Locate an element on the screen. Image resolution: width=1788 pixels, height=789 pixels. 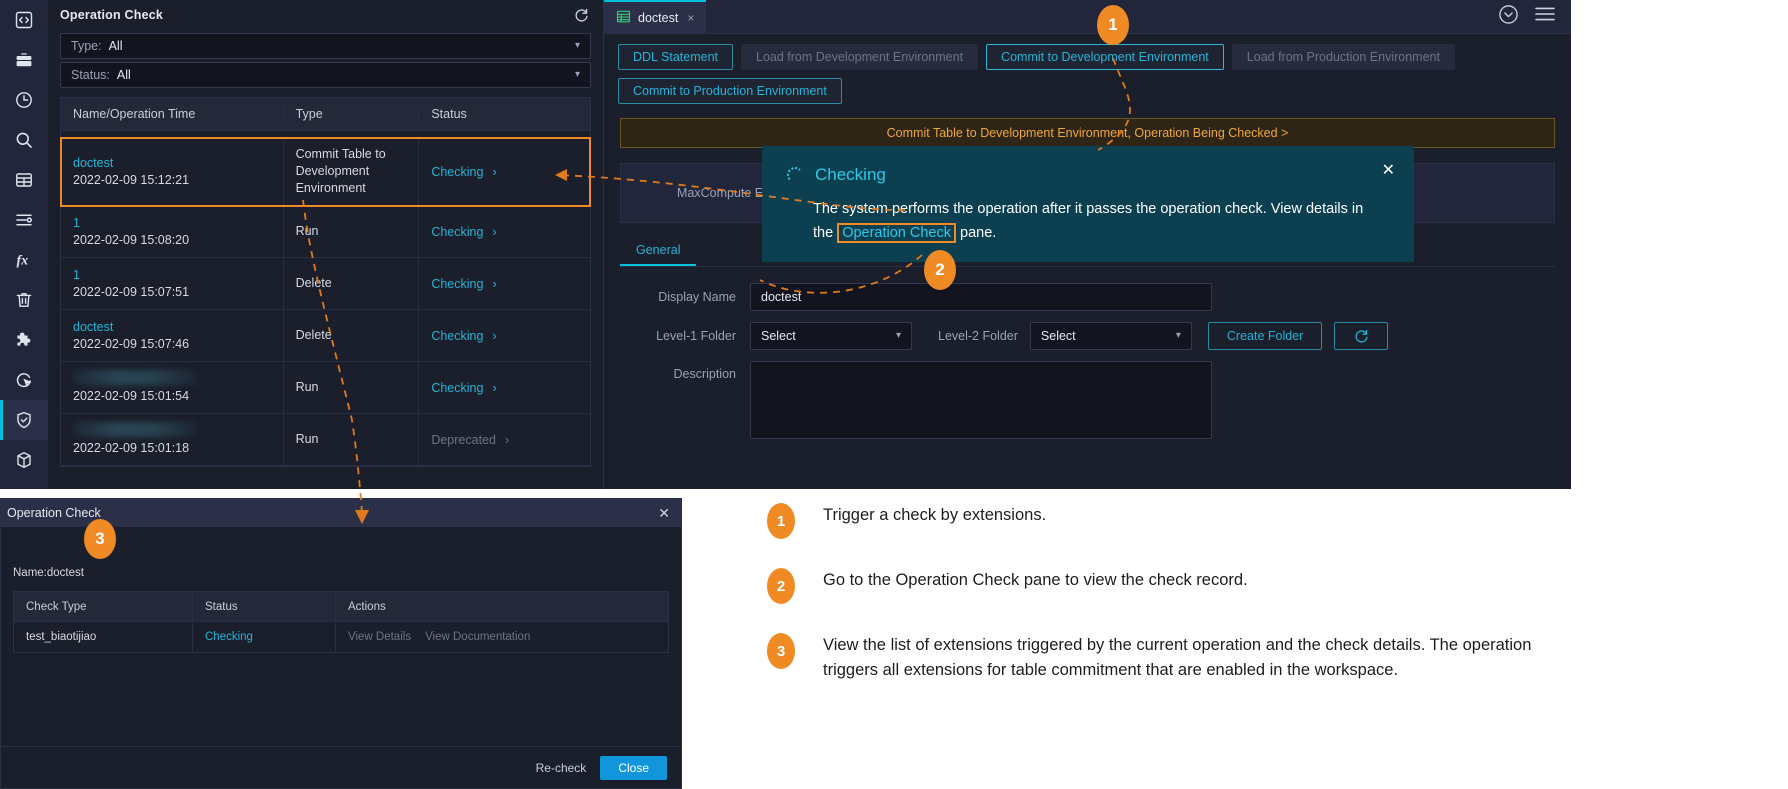
editor-tabbar: doctest × is located at coordinates (1087, 17).